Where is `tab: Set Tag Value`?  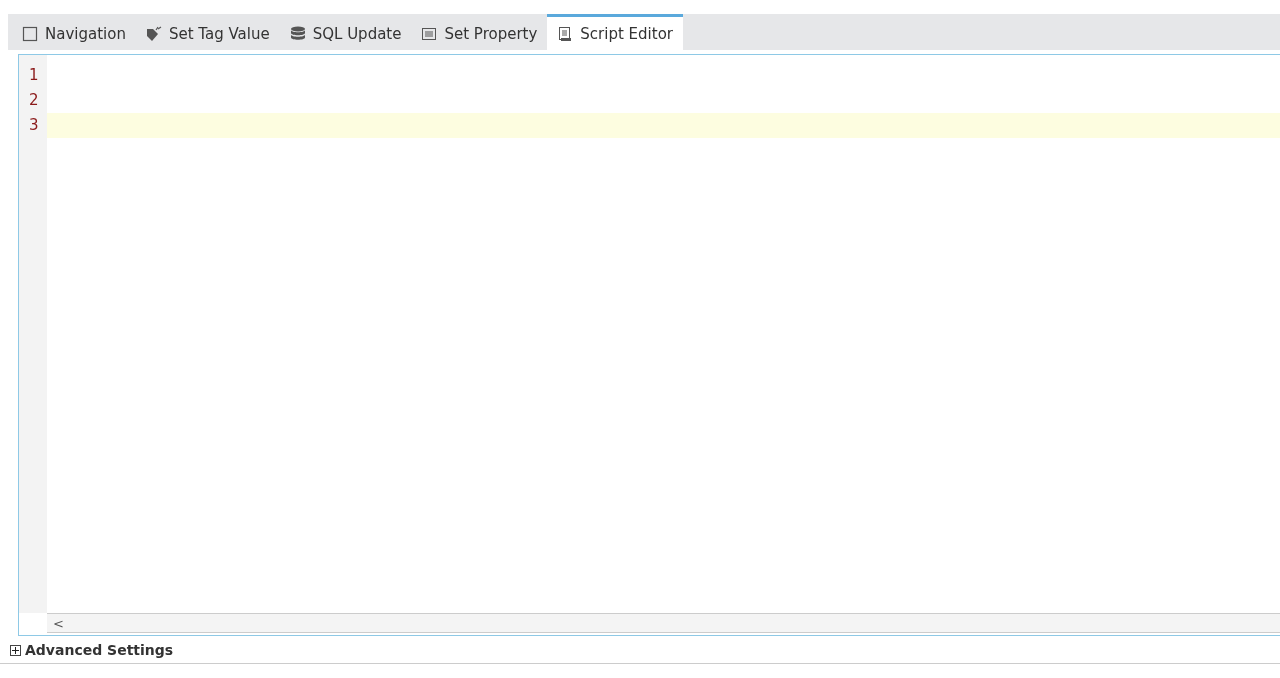
tab: Set Tag Value is located at coordinates (207, 32).